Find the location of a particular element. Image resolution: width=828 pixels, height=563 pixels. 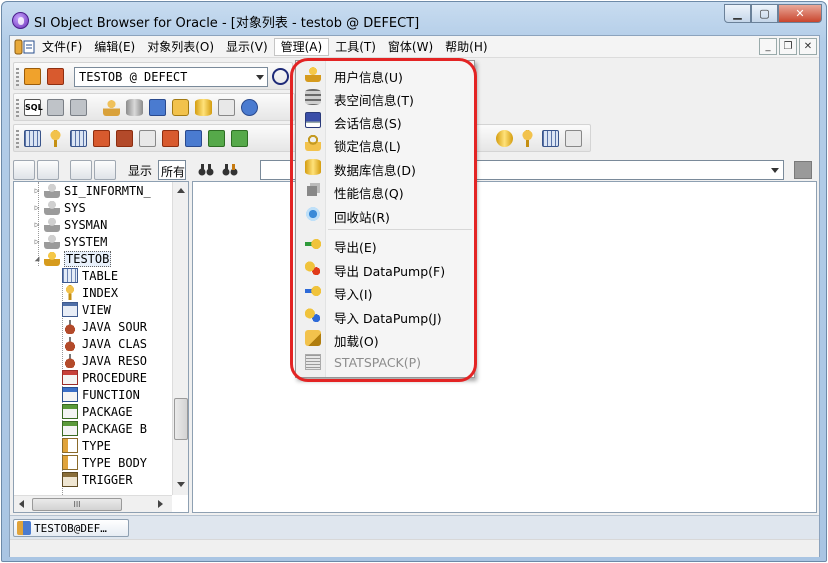

index-icon is located at coordinates (55, 138).